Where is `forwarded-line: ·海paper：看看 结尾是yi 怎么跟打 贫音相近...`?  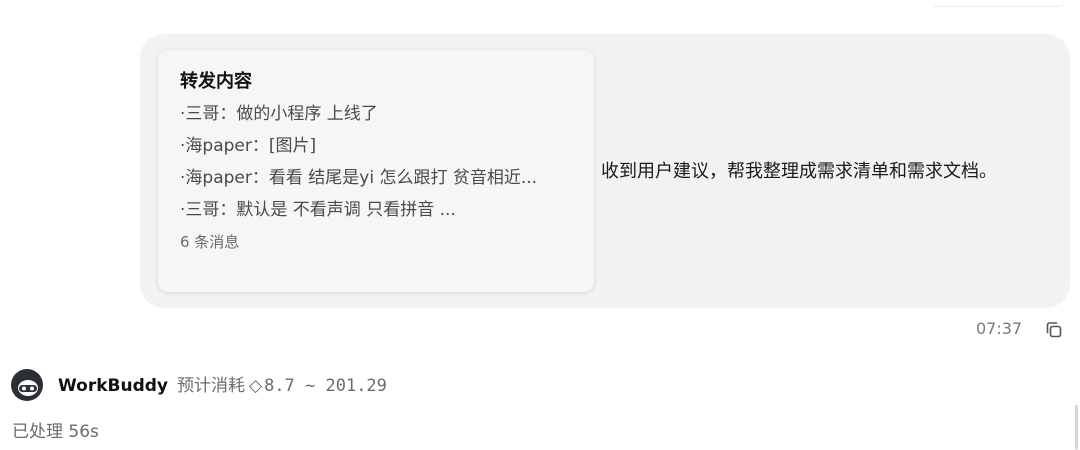 forwarded-line: ·海paper：看看 结尾是yi 怎么跟打 贫音相近... is located at coordinates (359, 178).